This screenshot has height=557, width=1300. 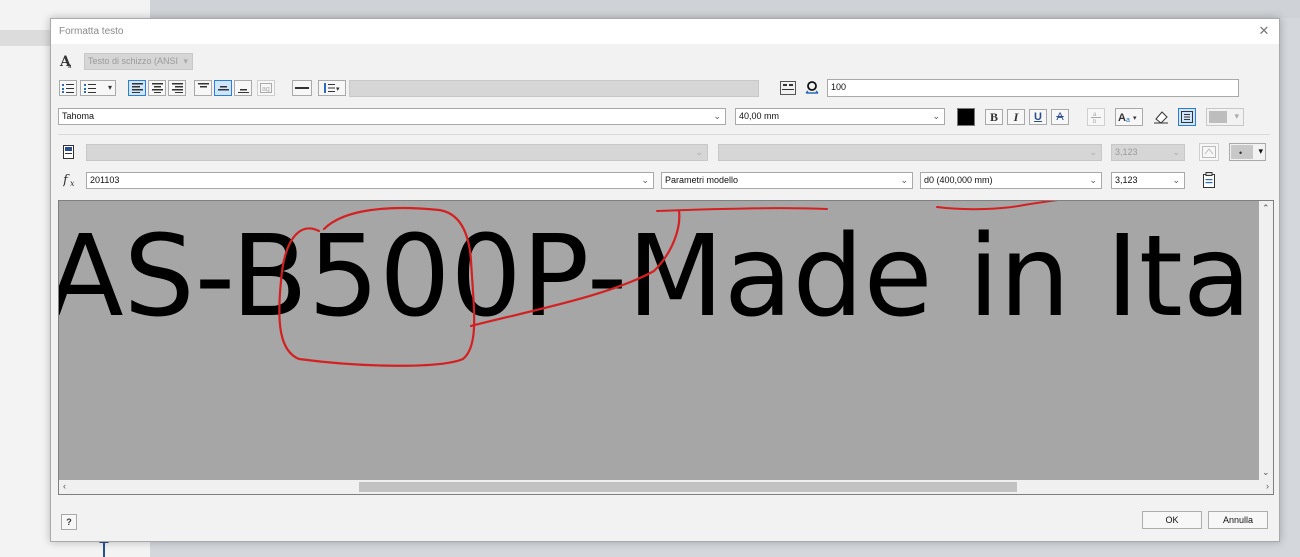 I want to click on help-button: ?, so click(x=69, y=522).